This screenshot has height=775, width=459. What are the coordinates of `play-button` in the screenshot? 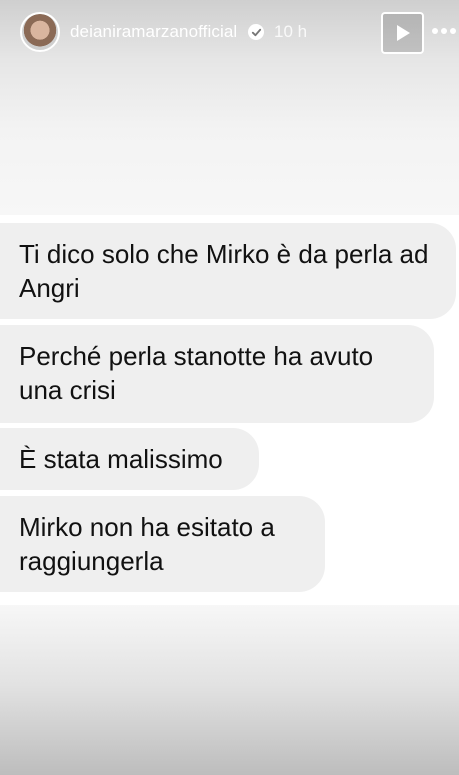 It's located at (402, 33).